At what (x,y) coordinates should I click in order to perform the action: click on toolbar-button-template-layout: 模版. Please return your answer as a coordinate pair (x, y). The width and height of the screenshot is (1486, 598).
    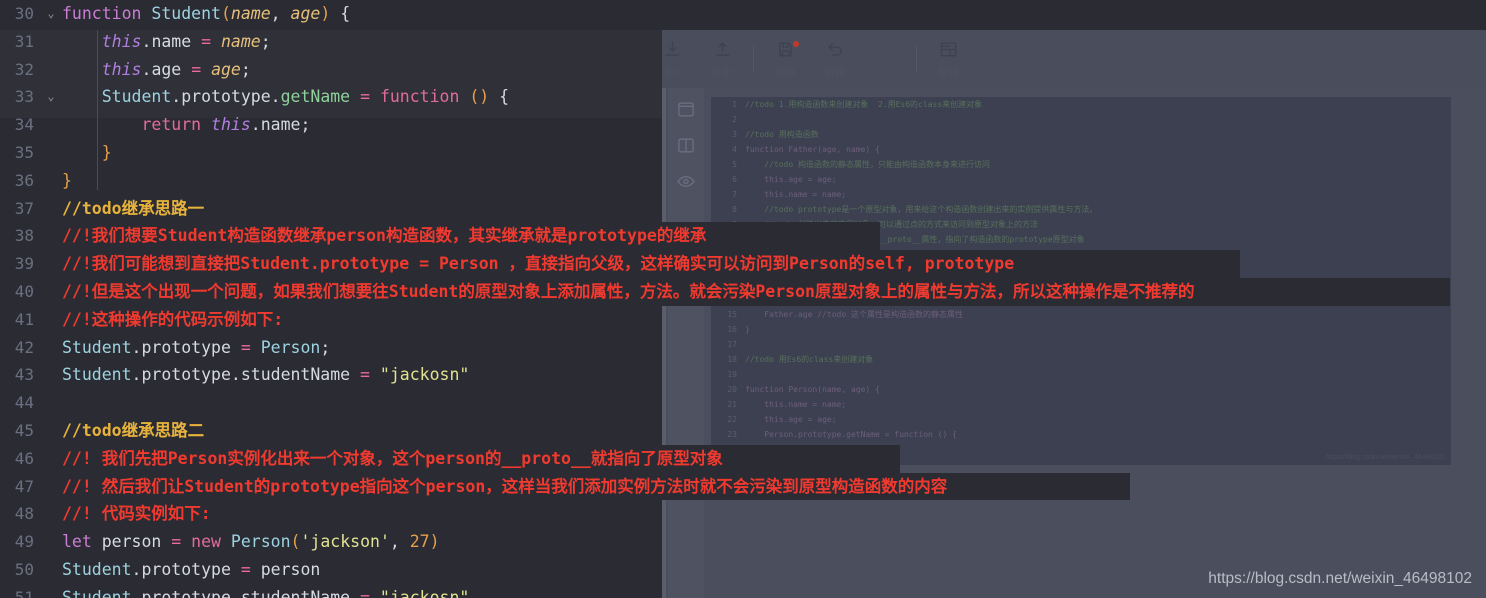
    Looking at the image, I should click on (948, 59).